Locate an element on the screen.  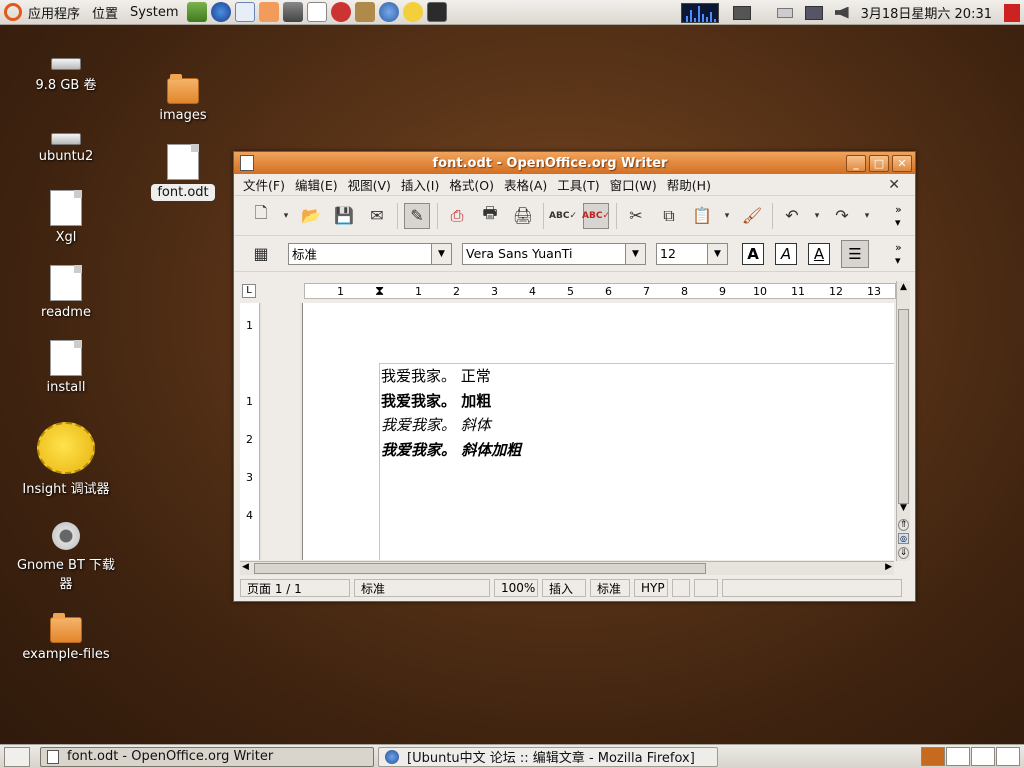
bold-button: A is located at coordinates (753, 253).